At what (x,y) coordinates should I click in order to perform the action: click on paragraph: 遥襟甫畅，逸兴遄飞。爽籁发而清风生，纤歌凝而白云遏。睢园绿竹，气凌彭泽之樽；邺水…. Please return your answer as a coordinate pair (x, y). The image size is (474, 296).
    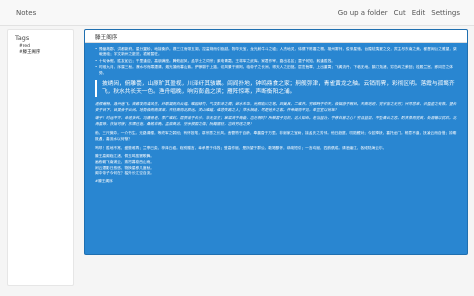
    Looking at the image, I should click on (276, 106).